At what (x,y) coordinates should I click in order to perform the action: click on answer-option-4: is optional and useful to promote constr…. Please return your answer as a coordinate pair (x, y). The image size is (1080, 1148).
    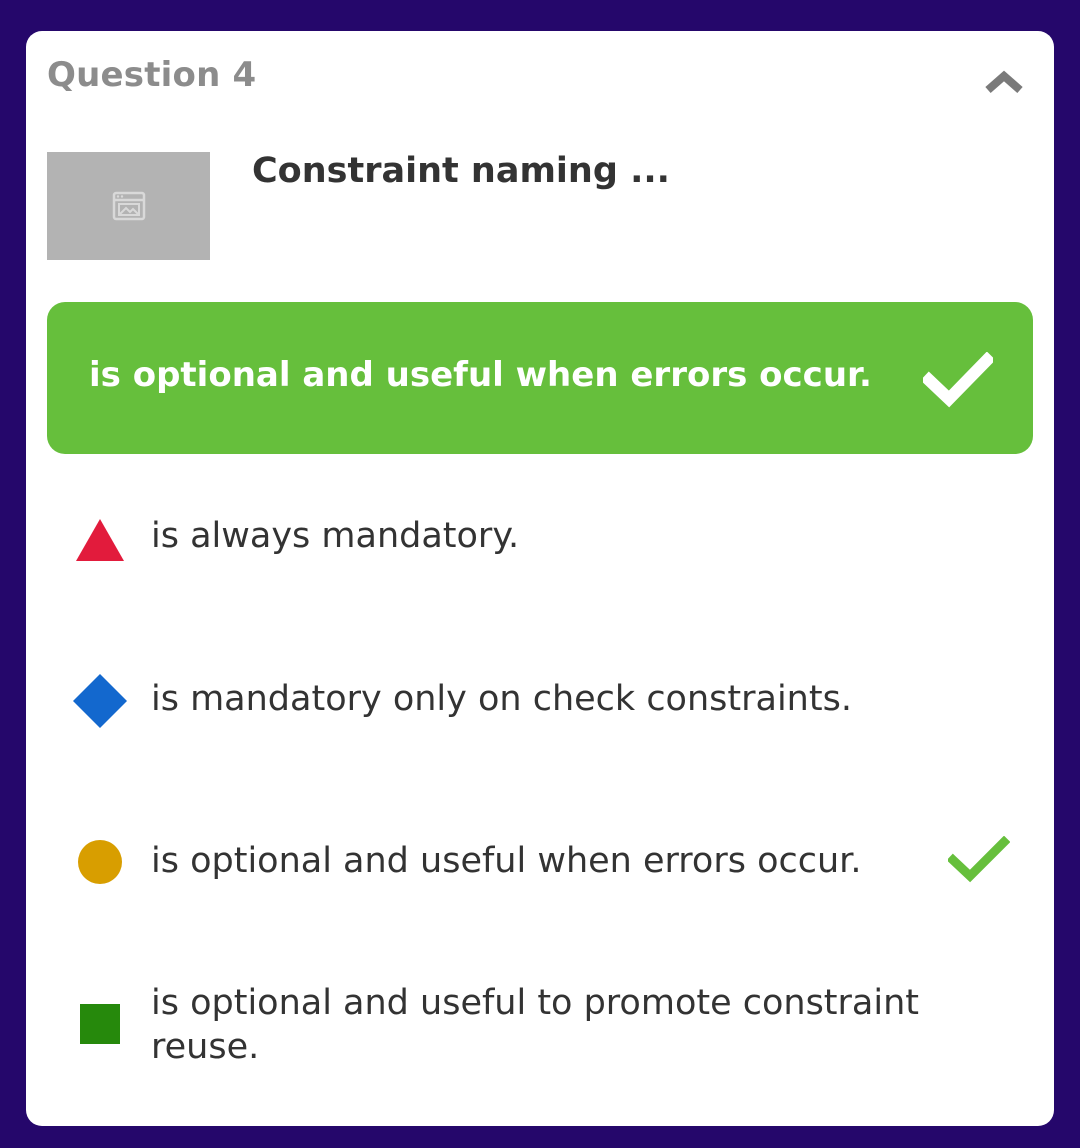
    Looking at the image, I should click on (540, 1031).